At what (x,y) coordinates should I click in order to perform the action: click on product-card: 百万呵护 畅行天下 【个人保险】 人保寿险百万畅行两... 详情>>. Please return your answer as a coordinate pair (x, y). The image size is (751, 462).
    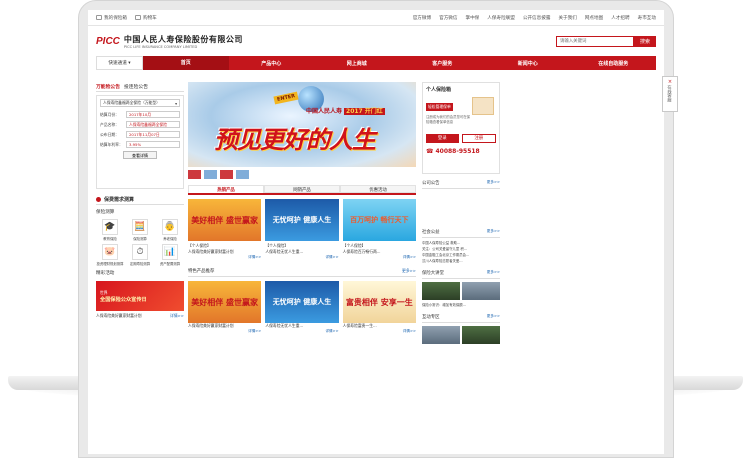
    Looking at the image, I should click on (379, 229).